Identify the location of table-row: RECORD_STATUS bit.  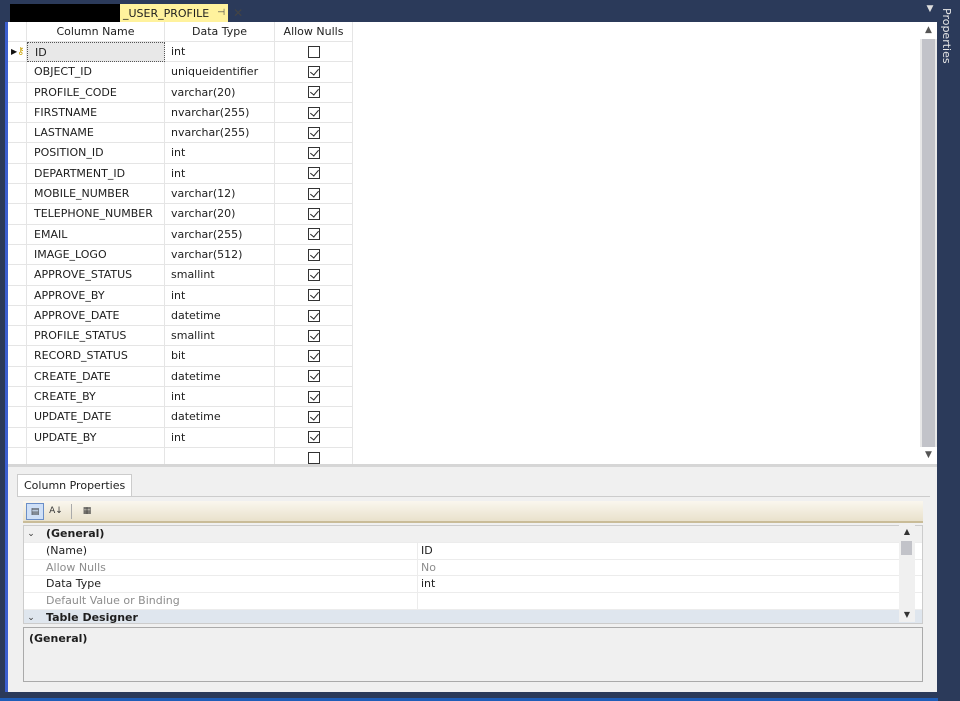
(180, 356).